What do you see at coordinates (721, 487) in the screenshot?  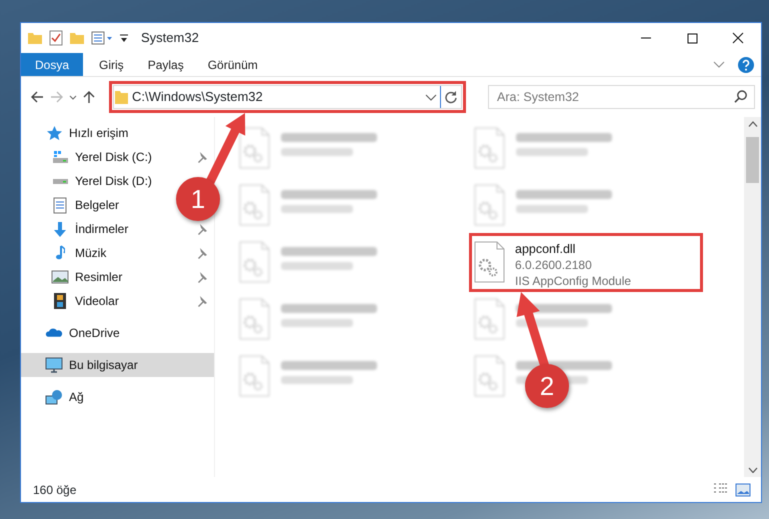 I see `details-view-icon` at bounding box center [721, 487].